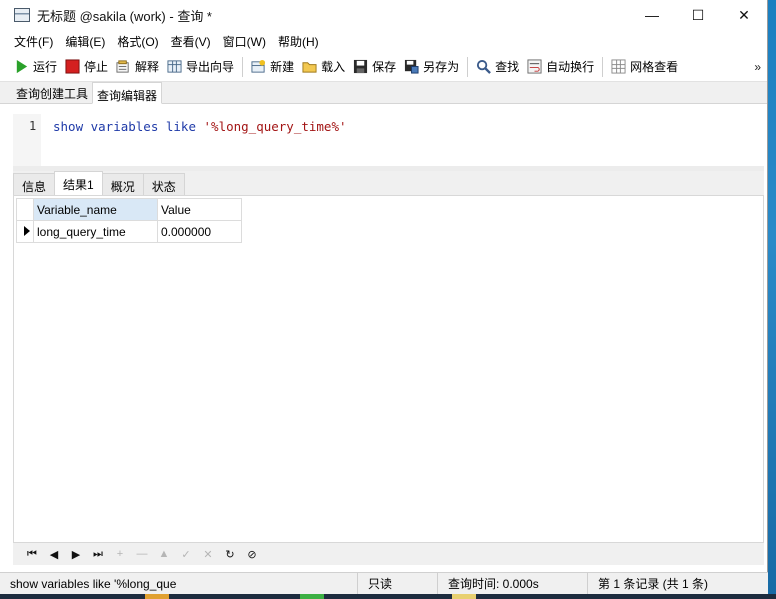  Describe the element at coordinates (22, 66) in the screenshot. I see `play-icon` at that location.